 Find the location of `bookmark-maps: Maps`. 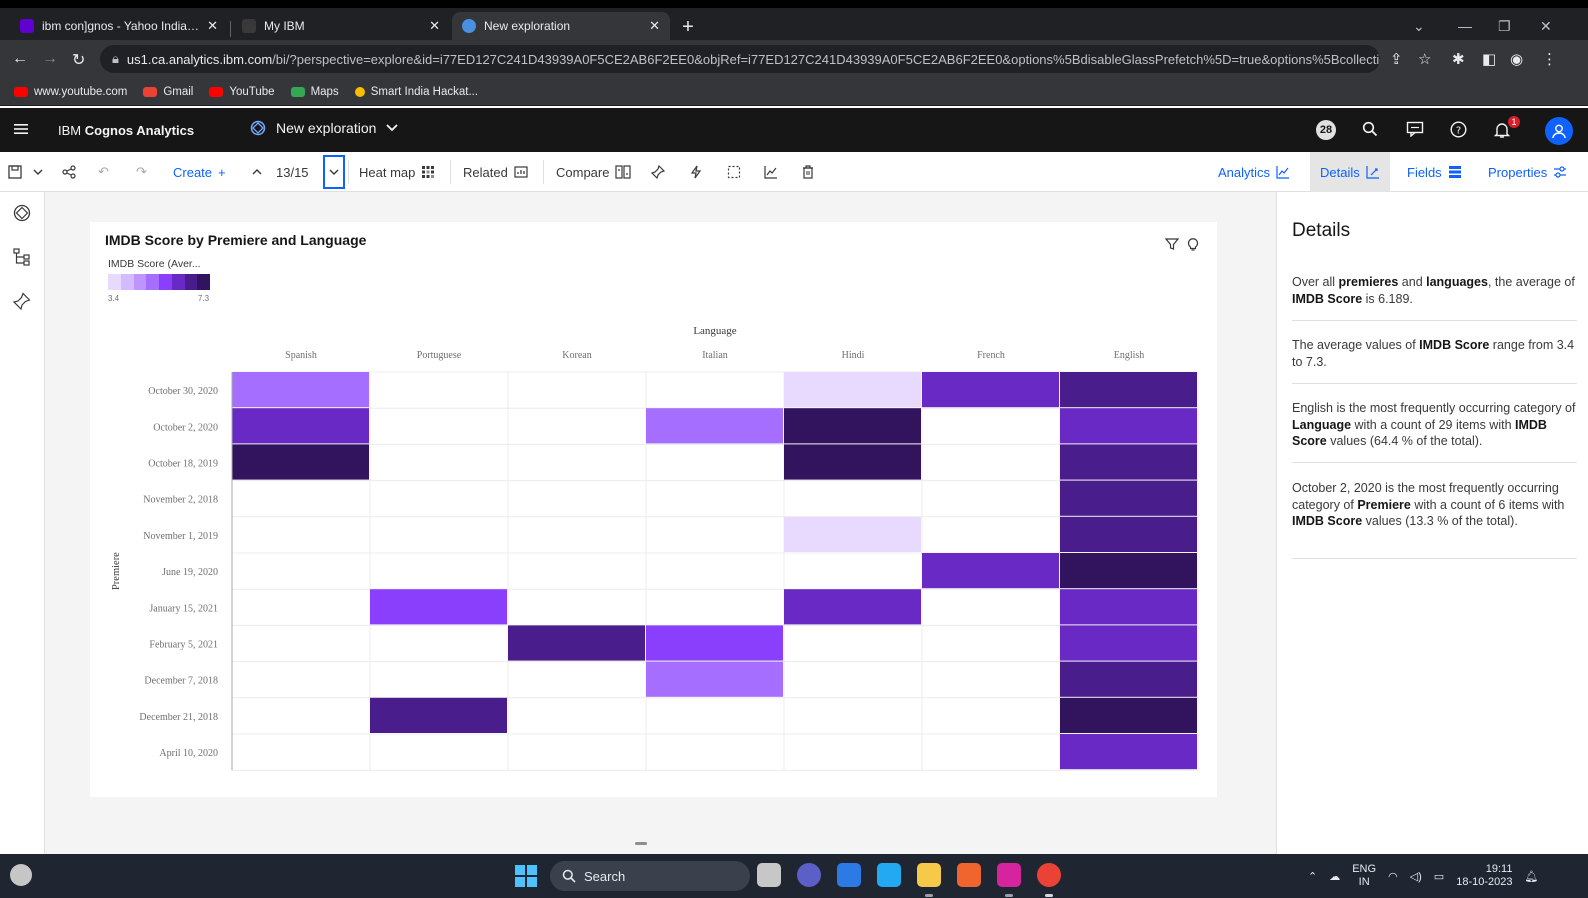

bookmark-maps: Maps is located at coordinates (314, 92).